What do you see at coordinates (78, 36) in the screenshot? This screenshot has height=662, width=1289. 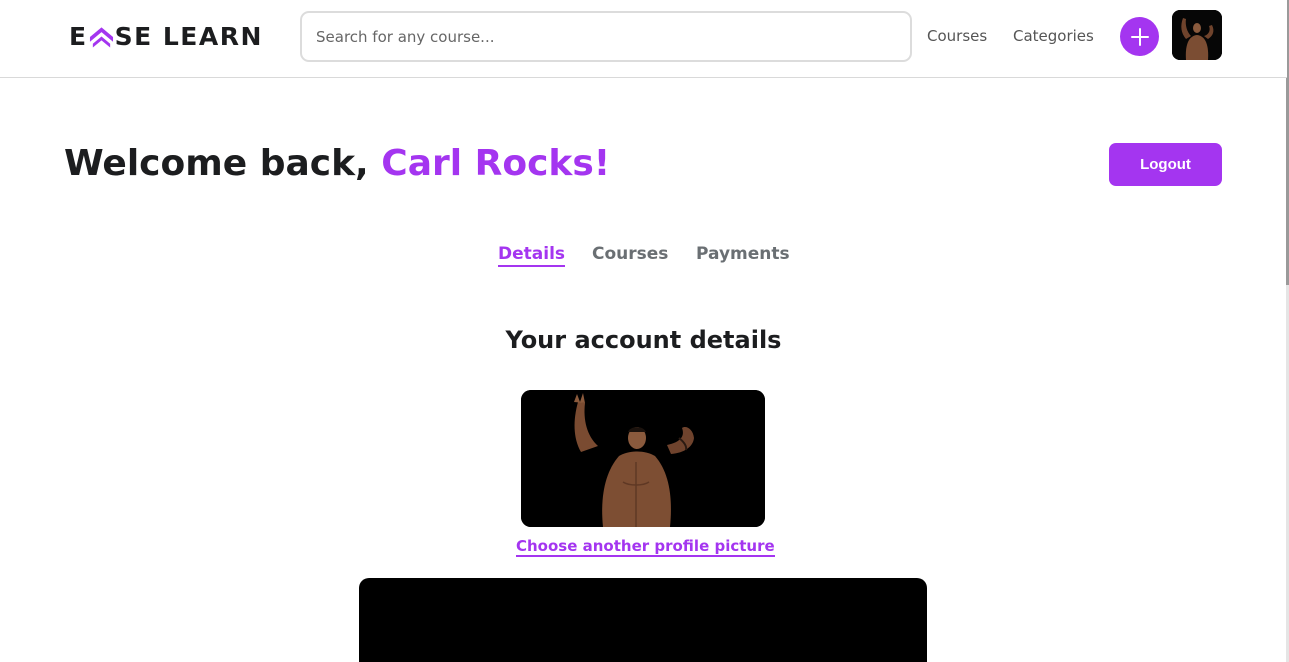 I see `logo-text-start: E` at bounding box center [78, 36].